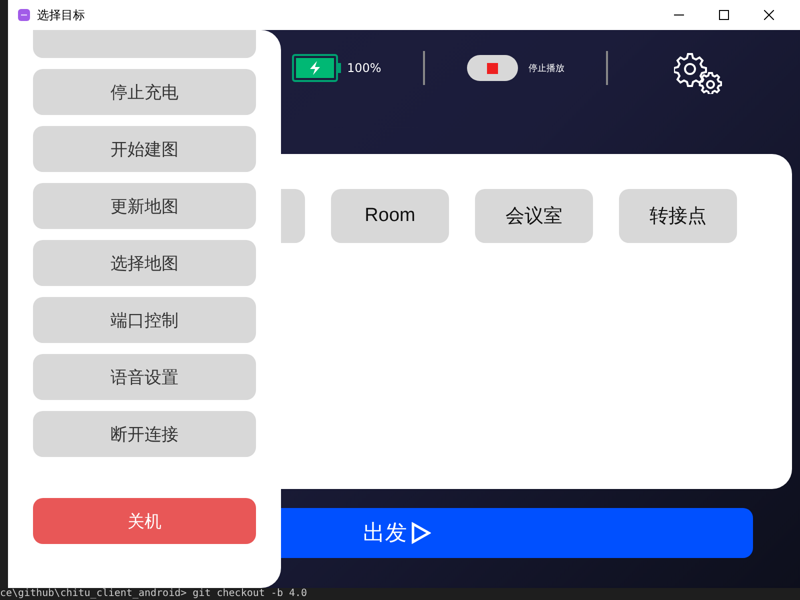 This screenshot has width=800, height=600. I want to click on stop-playback-label: 停止播放, so click(546, 68).